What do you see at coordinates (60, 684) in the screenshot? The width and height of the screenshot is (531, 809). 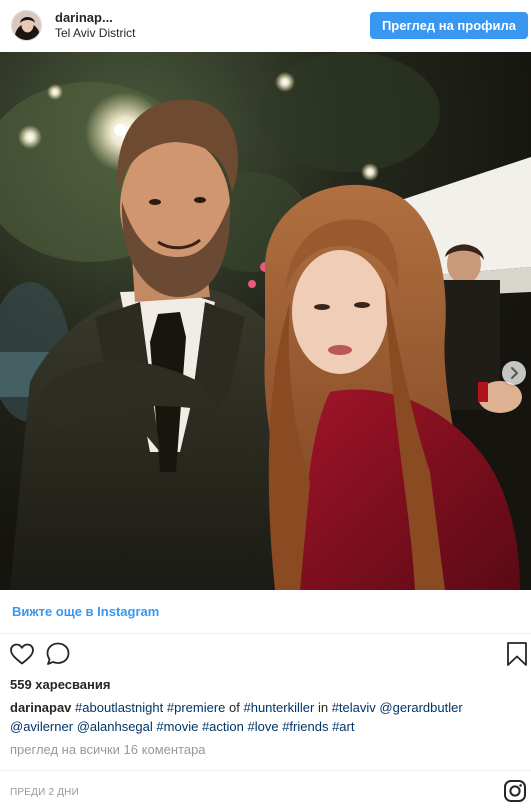 I see `likes-count: 559 харесвания` at bounding box center [60, 684].